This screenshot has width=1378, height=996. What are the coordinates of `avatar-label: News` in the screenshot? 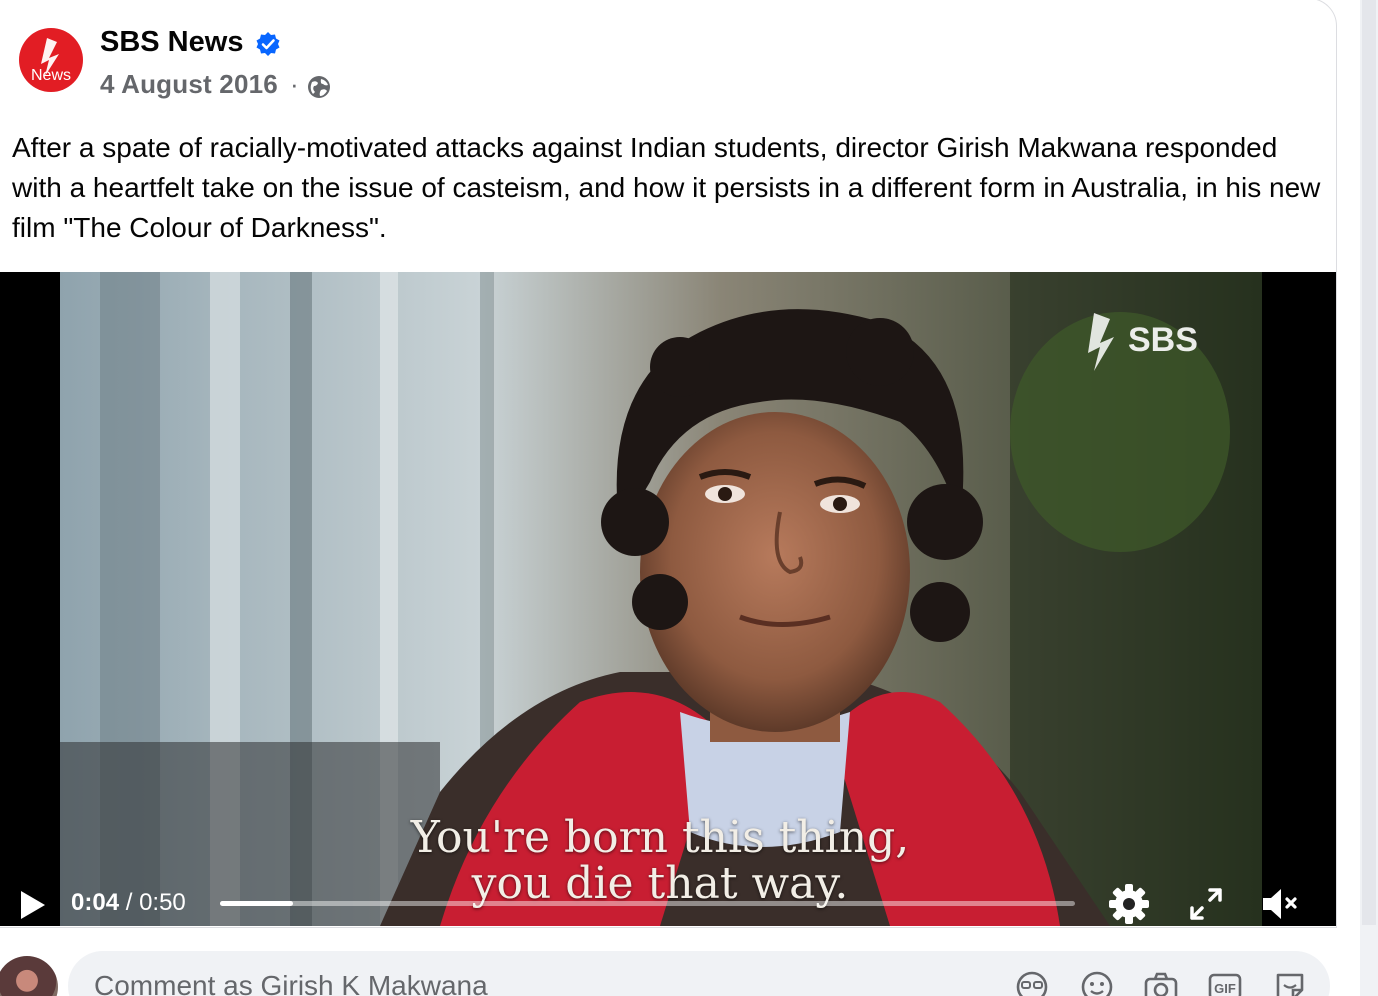 It's located at (51, 75).